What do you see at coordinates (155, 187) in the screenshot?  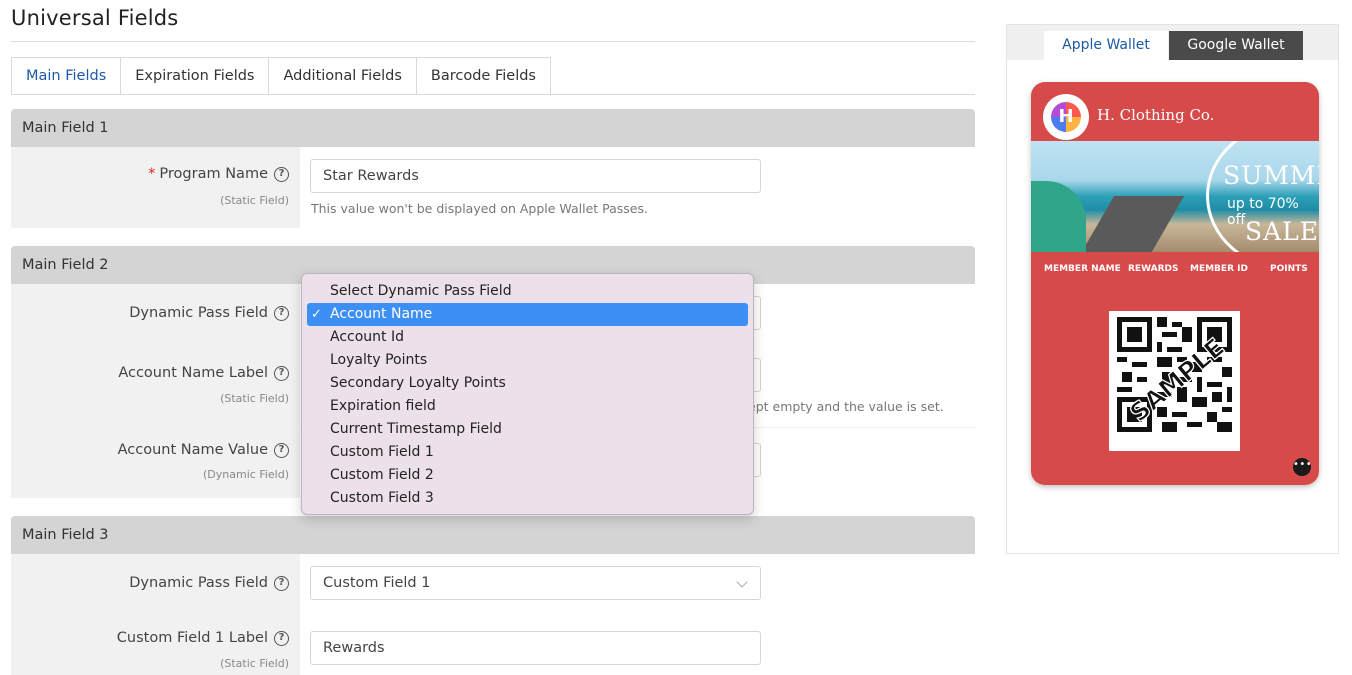 I see `label-column: * Program Name ? (Static Field)` at bounding box center [155, 187].